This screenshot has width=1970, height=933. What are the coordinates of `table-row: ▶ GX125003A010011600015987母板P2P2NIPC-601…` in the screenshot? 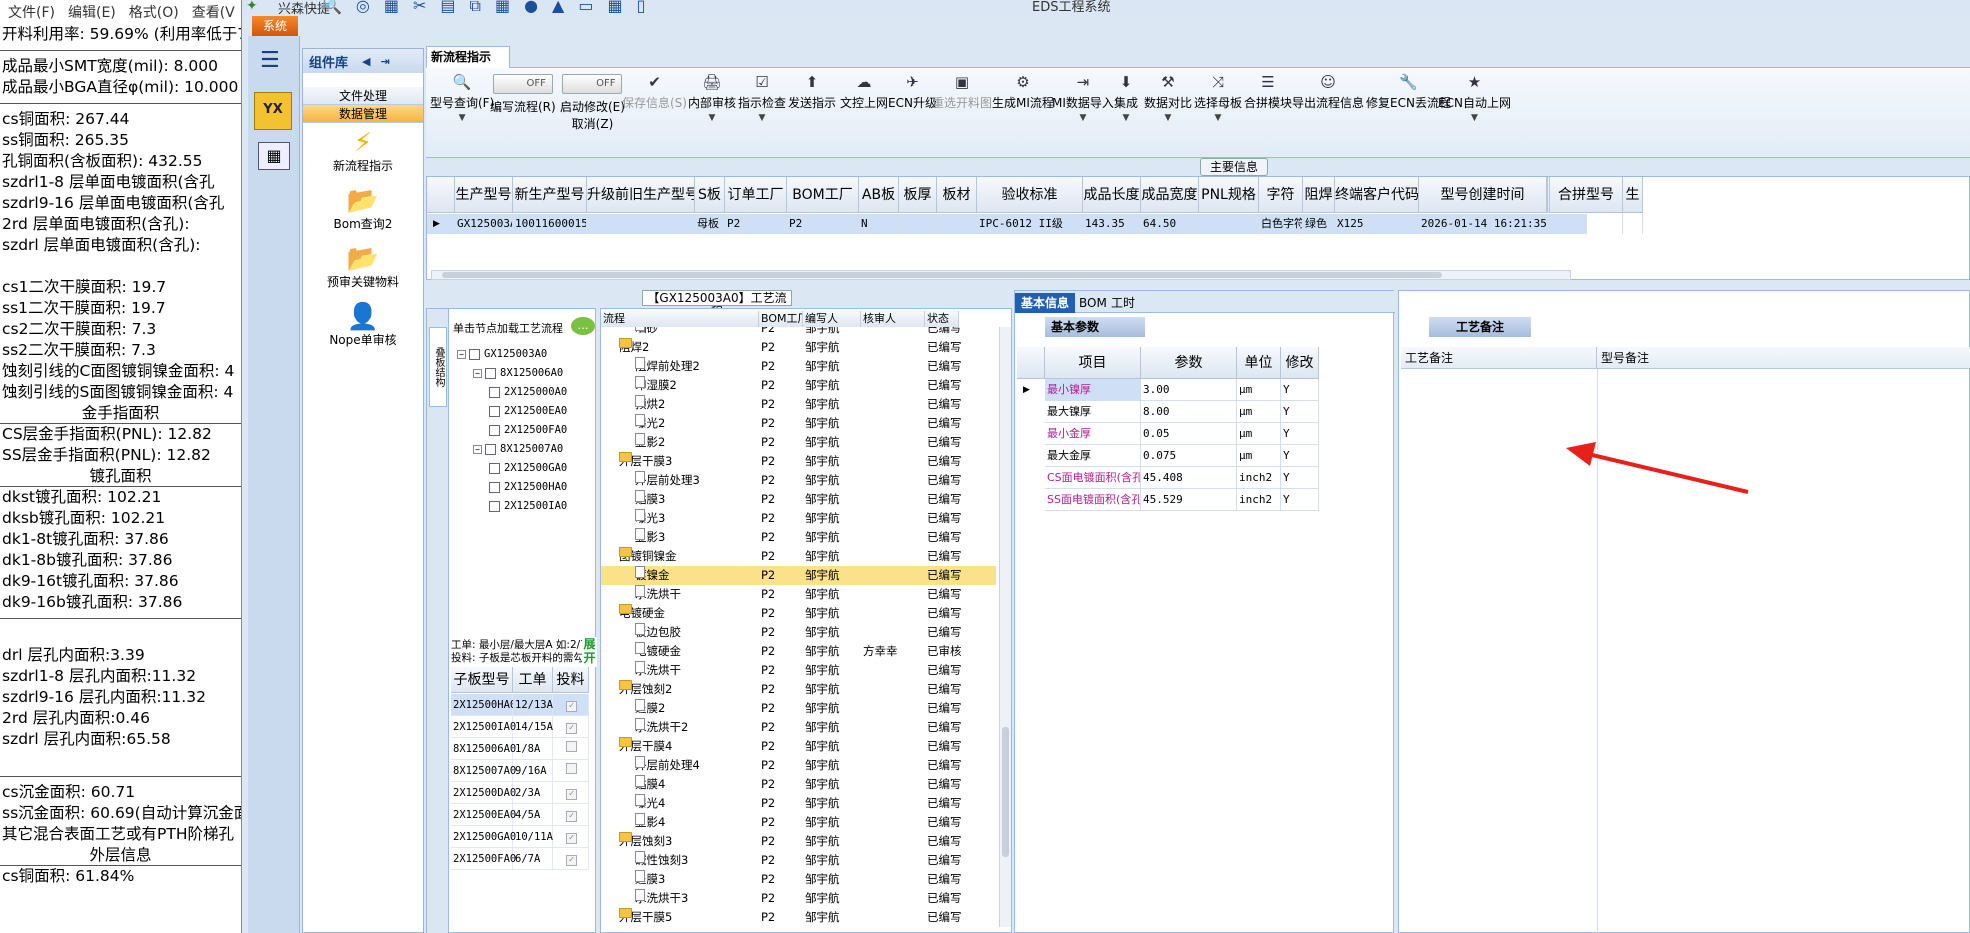 It's located at (1035, 224).